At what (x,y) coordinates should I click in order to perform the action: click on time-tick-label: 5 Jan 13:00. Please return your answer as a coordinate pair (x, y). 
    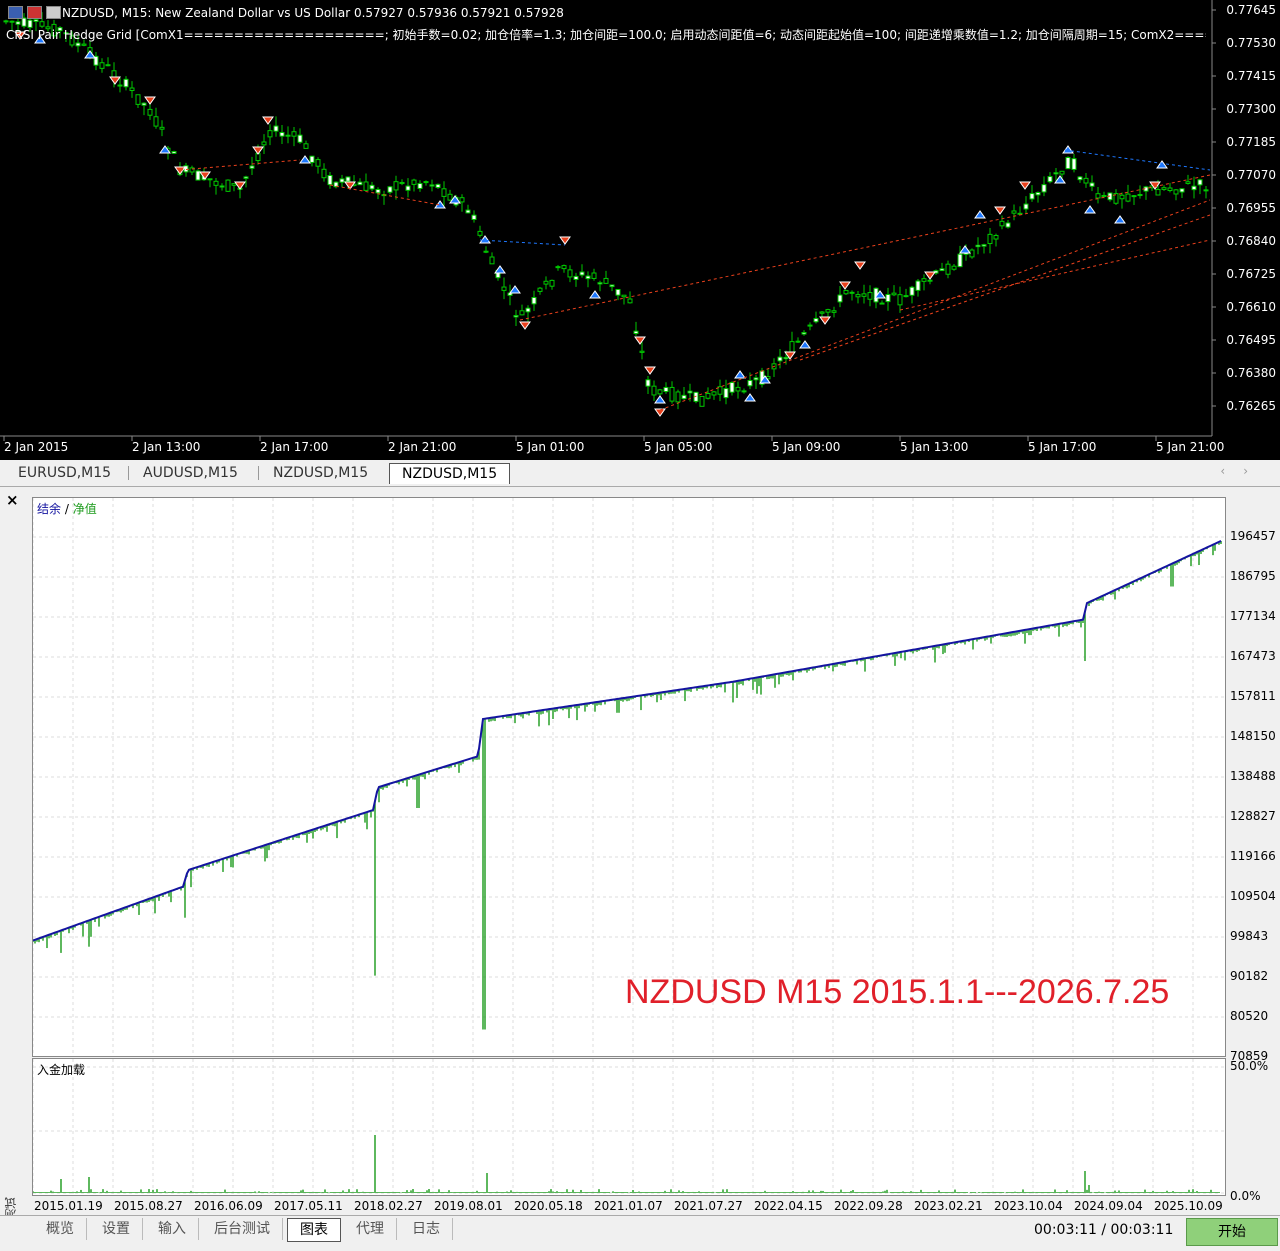
    Looking at the image, I should click on (934, 447).